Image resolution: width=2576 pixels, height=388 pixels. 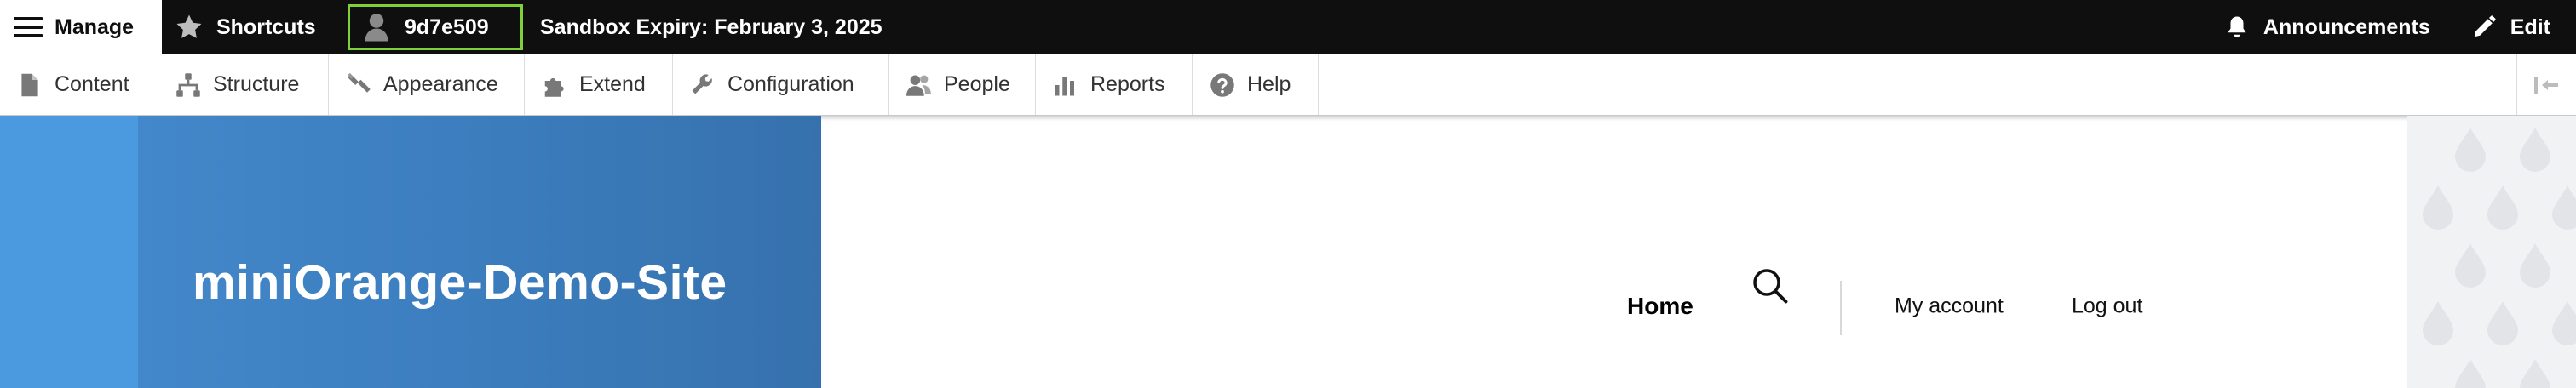 I want to click on toolbar-right: Announcements Edit, so click(x=2400, y=27).